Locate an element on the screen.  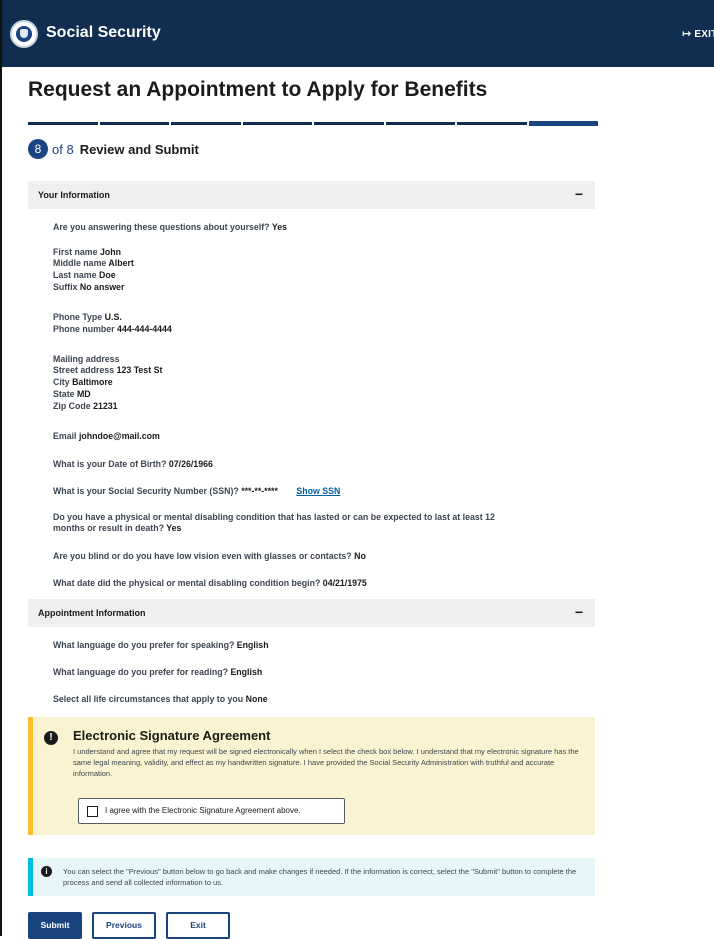
suffix-field: Suffix No answer is located at coordinates (88, 287).